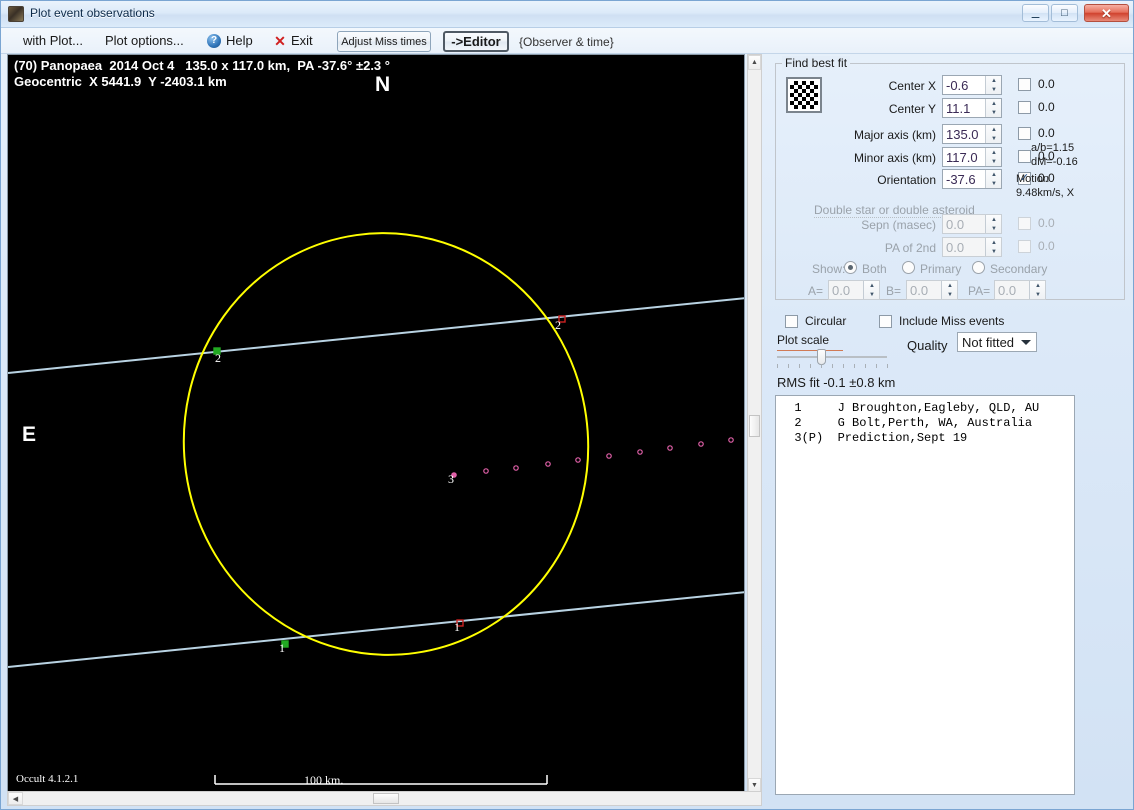 The height and width of the screenshot is (810, 1134). Describe the element at coordinates (1046, 223) in the screenshot. I see `separation-error-value: 0.0` at that location.